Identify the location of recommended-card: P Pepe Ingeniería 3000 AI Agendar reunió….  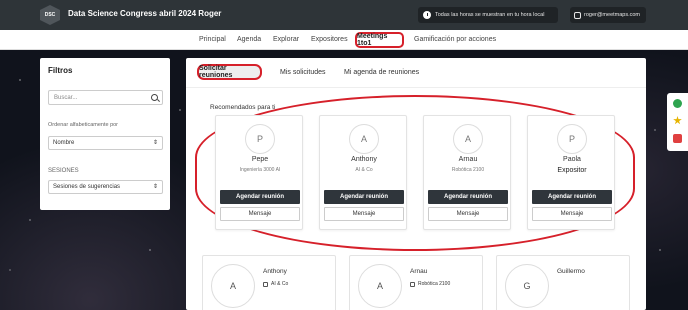
(259, 172).